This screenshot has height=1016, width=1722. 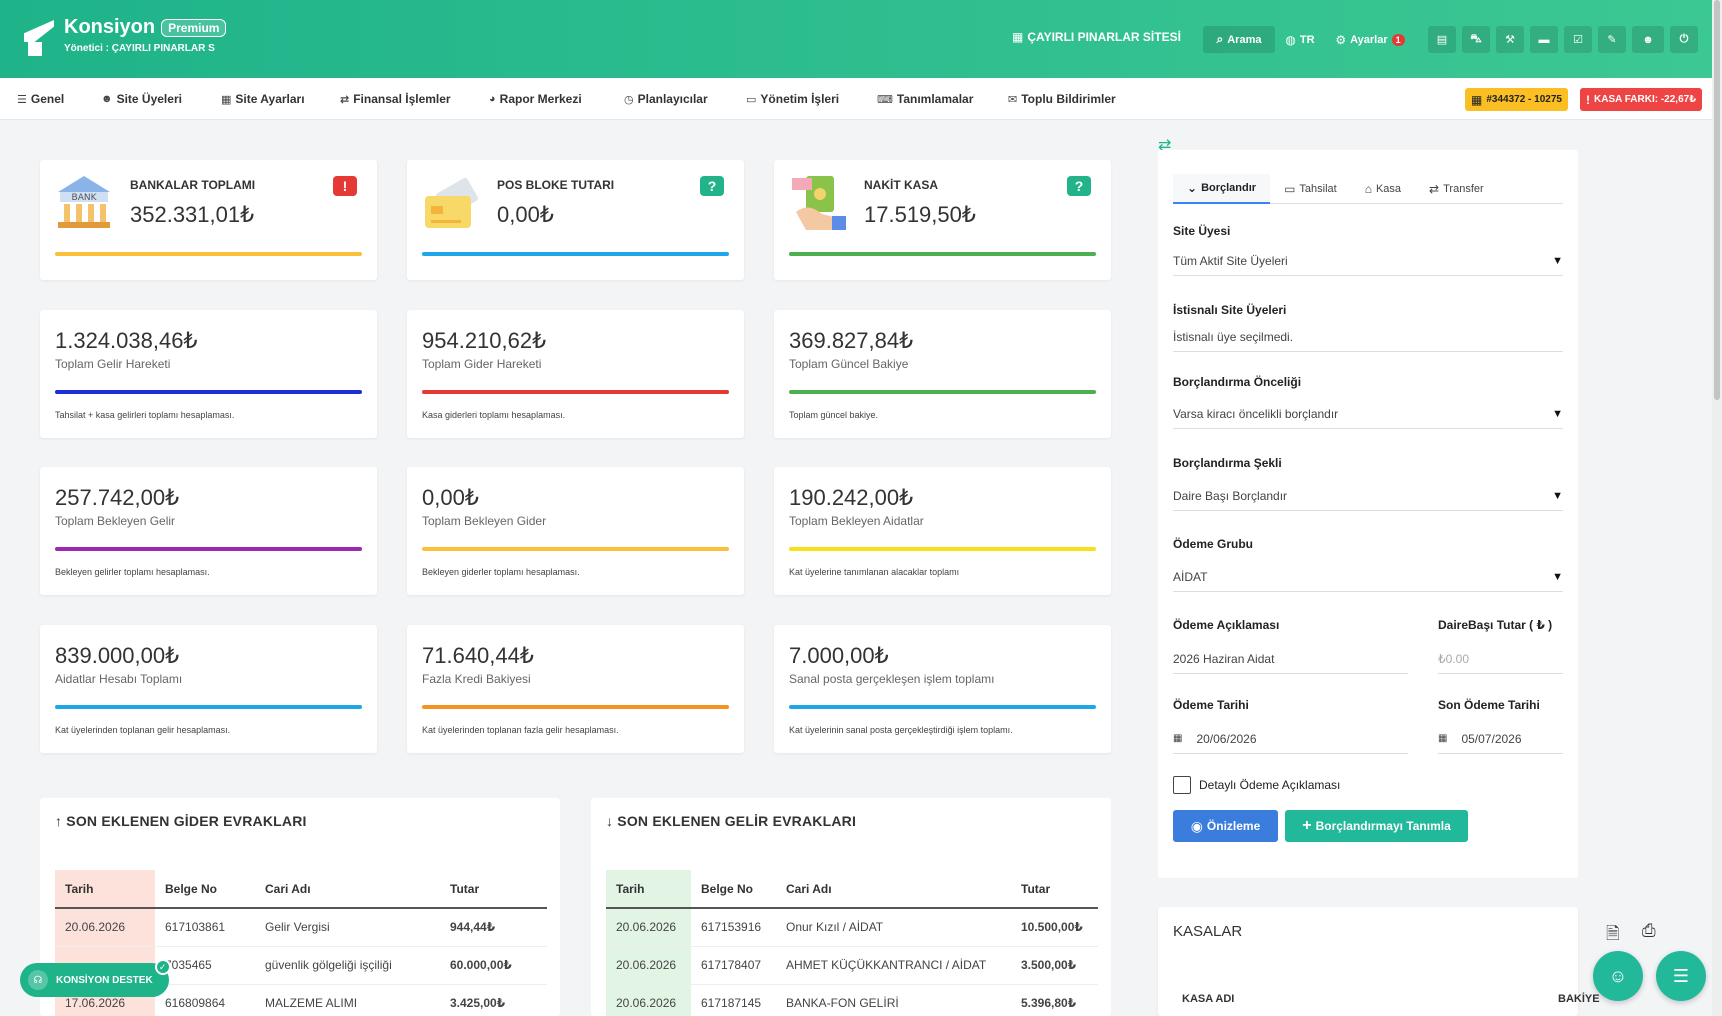 I want to click on nav-genel: ☰ Genel, so click(x=40, y=99).